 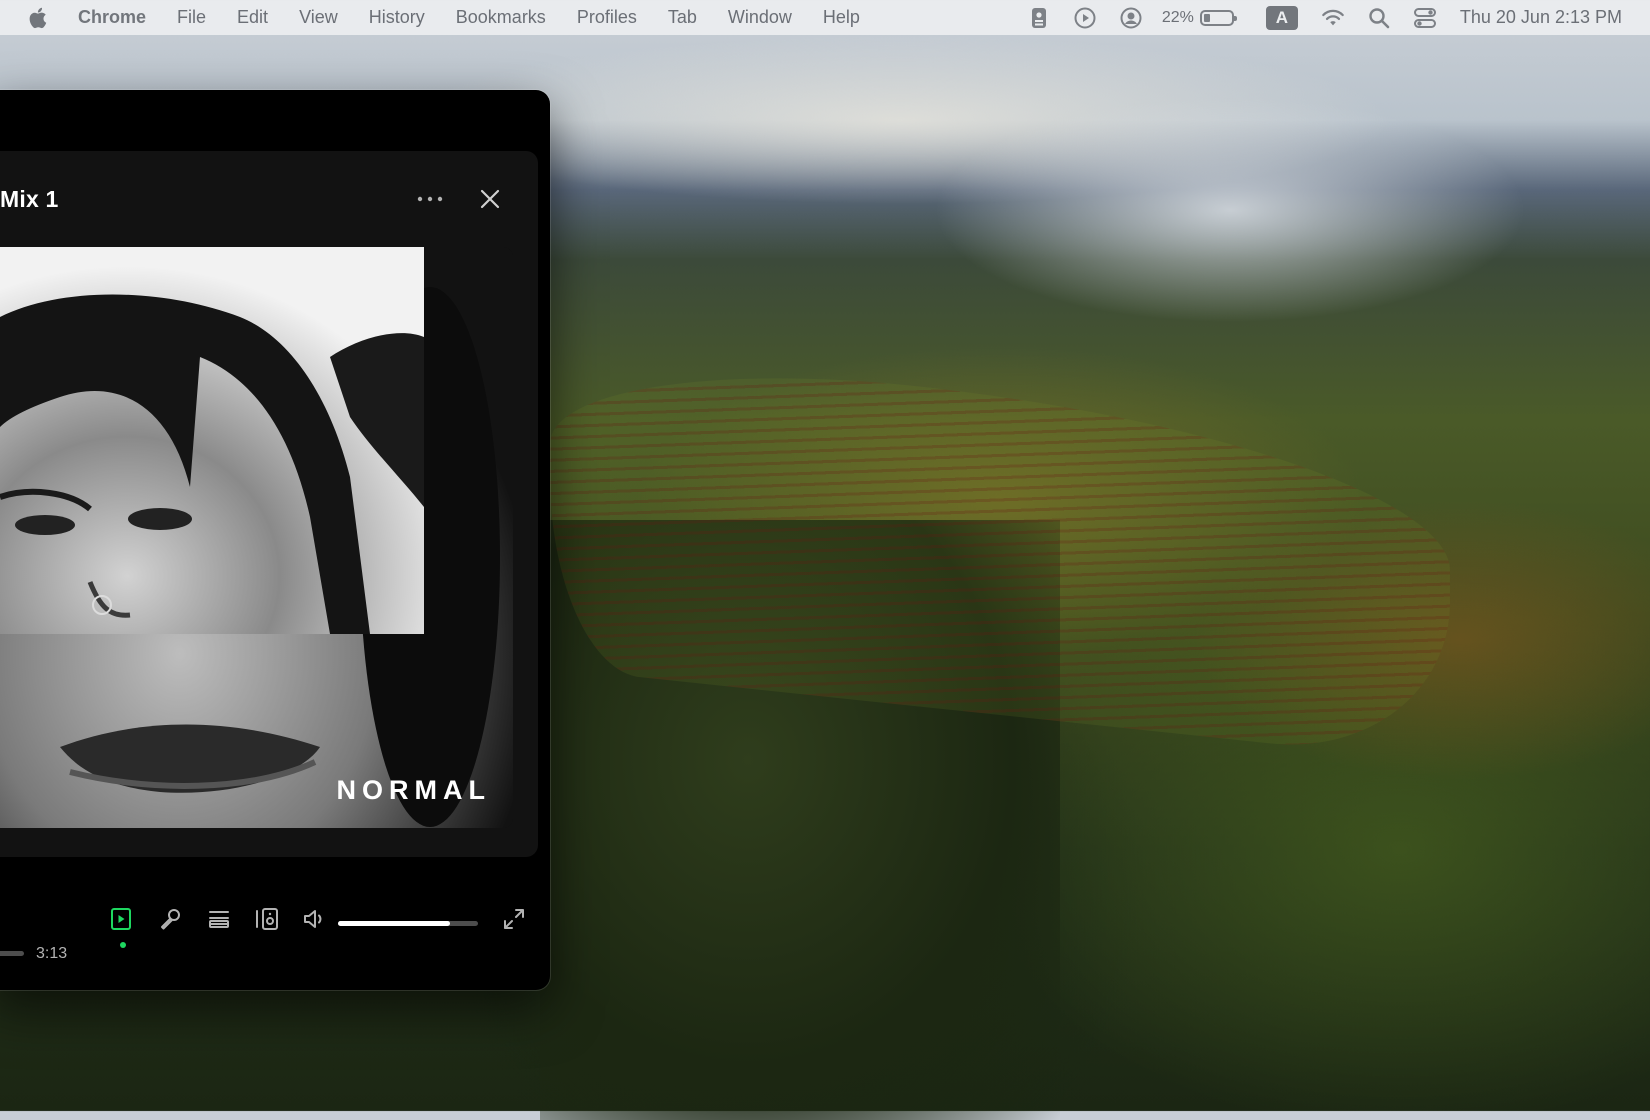 I want to click on close-panel-button, so click(x=490, y=199).